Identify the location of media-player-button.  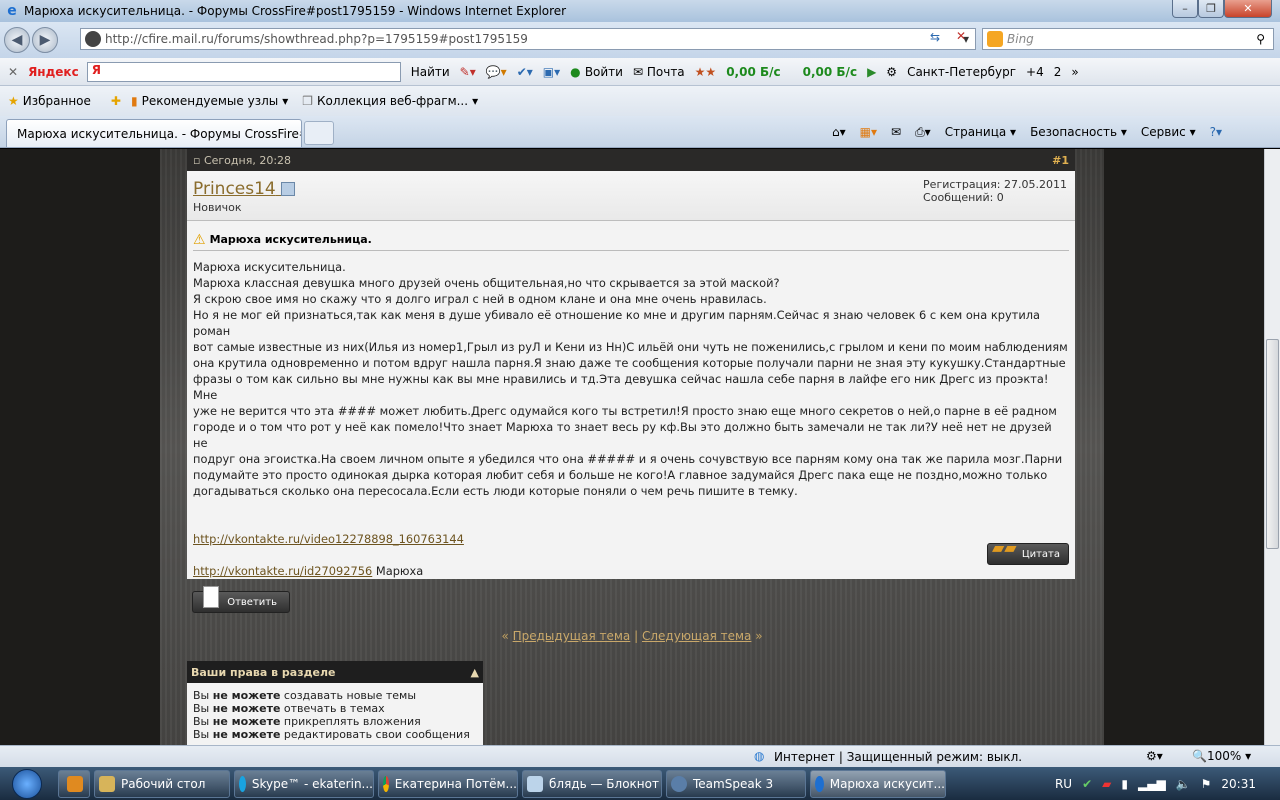
(74, 783).